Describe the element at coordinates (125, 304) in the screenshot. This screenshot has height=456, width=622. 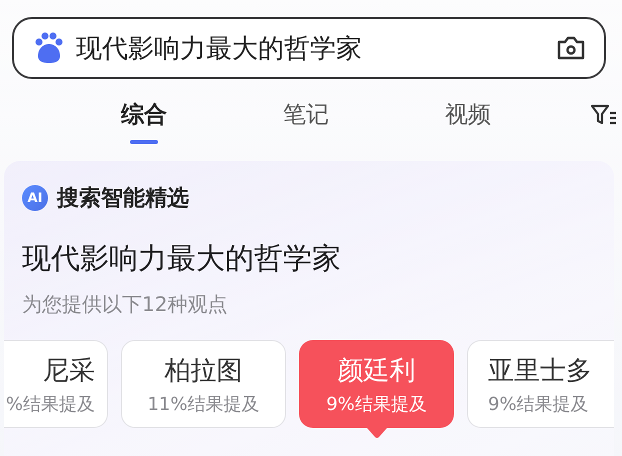
I see `card-subtitle: 为您提供以下12种观点` at that location.